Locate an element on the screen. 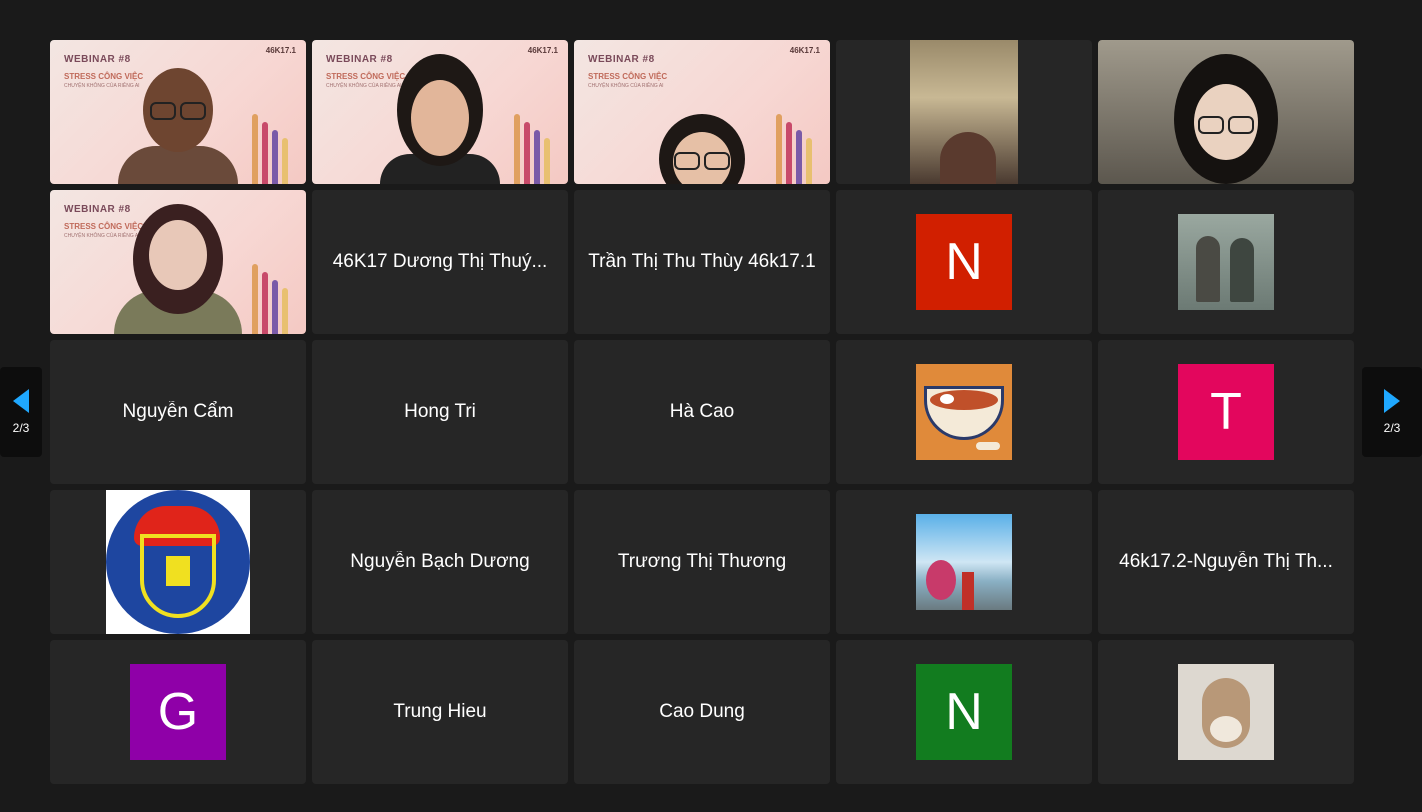 Image resolution: width=1422 pixels, height=812 pixels. participant-tile: Trần Thị Thu Thùy 46k17.1 is located at coordinates (702, 262).